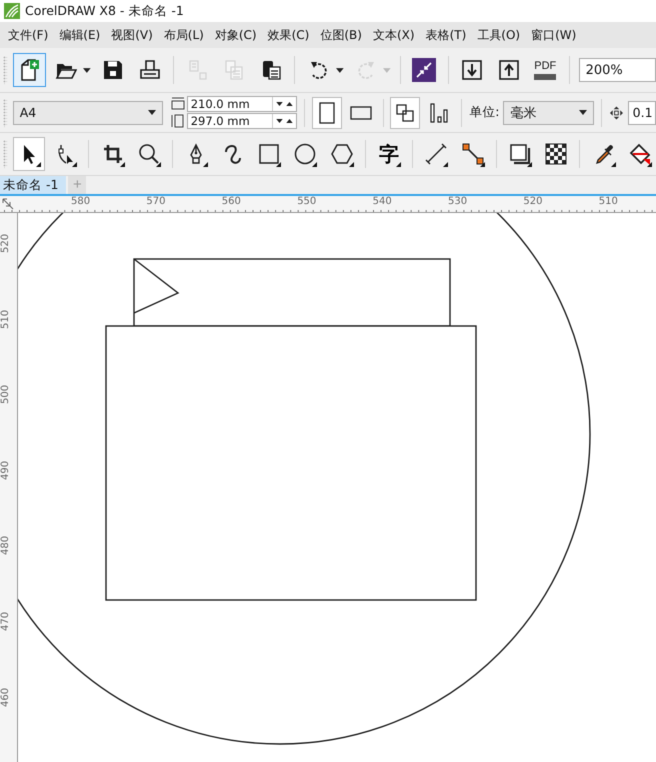 The width and height of the screenshot is (656, 762). I want to click on nudge-distance-field: 0.1, so click(642, 112).